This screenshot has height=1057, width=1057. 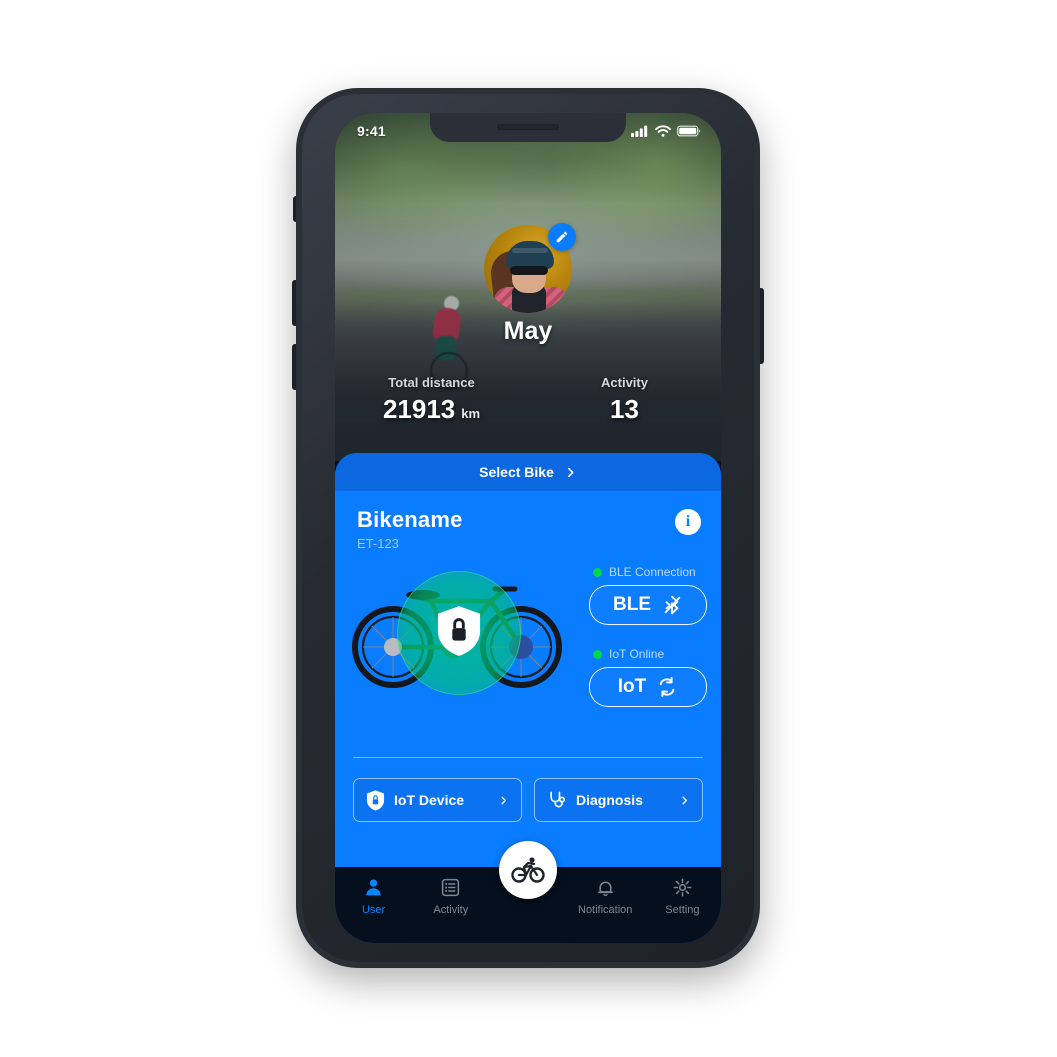 I want to click on speaker-grille, so click(x=528, y=127).